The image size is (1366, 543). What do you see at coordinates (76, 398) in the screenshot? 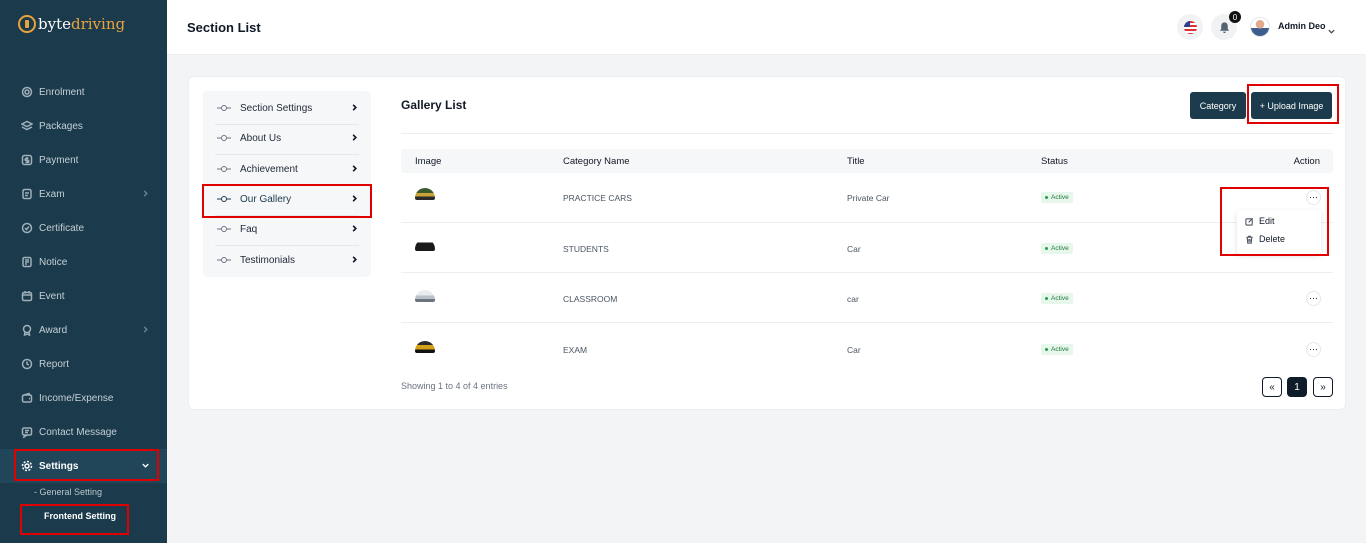
I see `sidebar-item-label: Income/Expense` at bounding box center [76, 398].